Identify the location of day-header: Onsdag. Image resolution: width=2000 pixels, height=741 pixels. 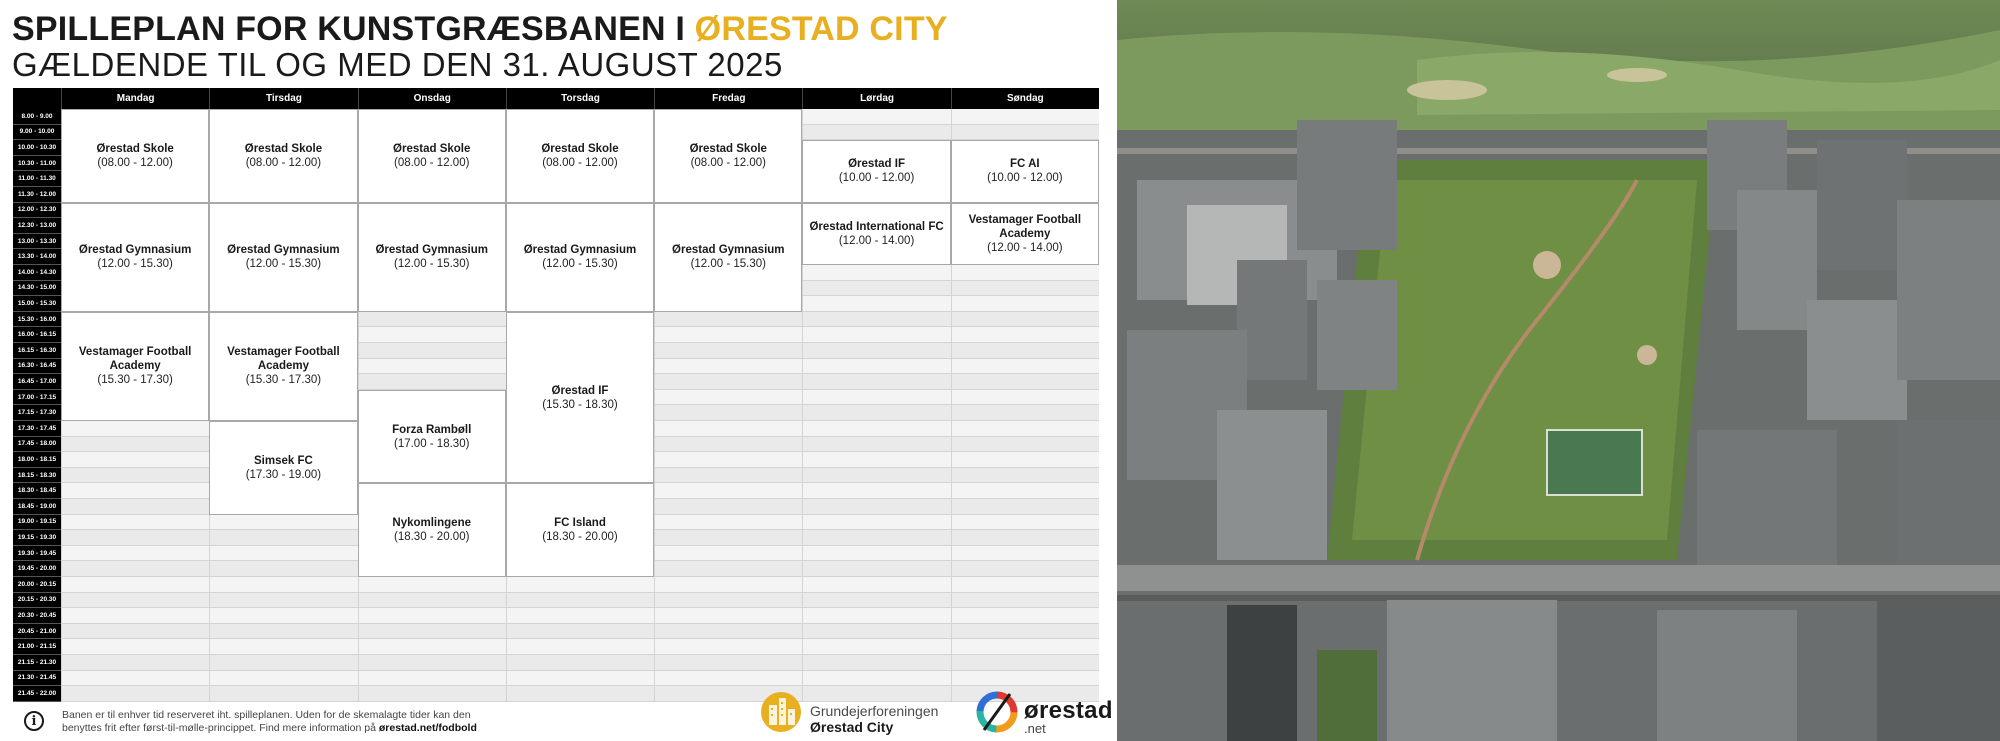
(431, 98).